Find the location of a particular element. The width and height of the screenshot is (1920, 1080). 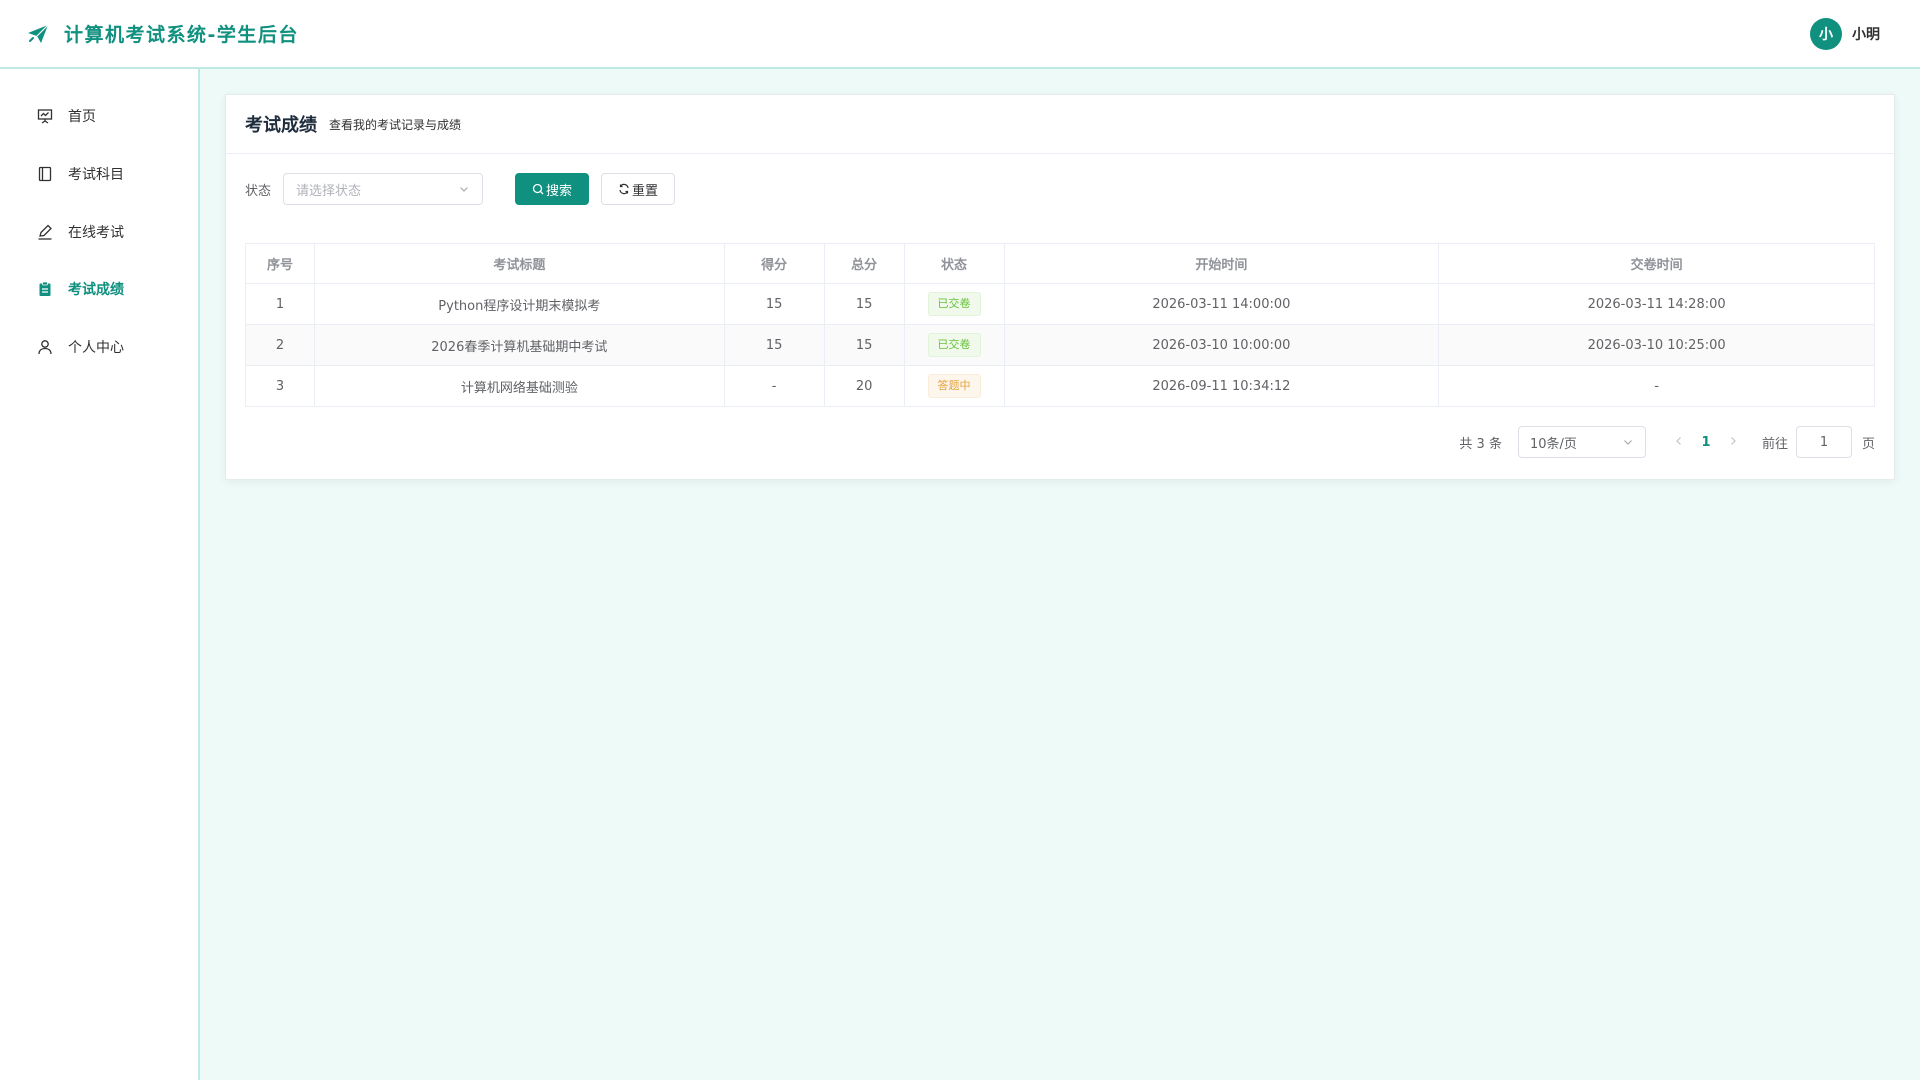

sidebar-item-scores: 考试成绩 is located at coordinates (99, 289).